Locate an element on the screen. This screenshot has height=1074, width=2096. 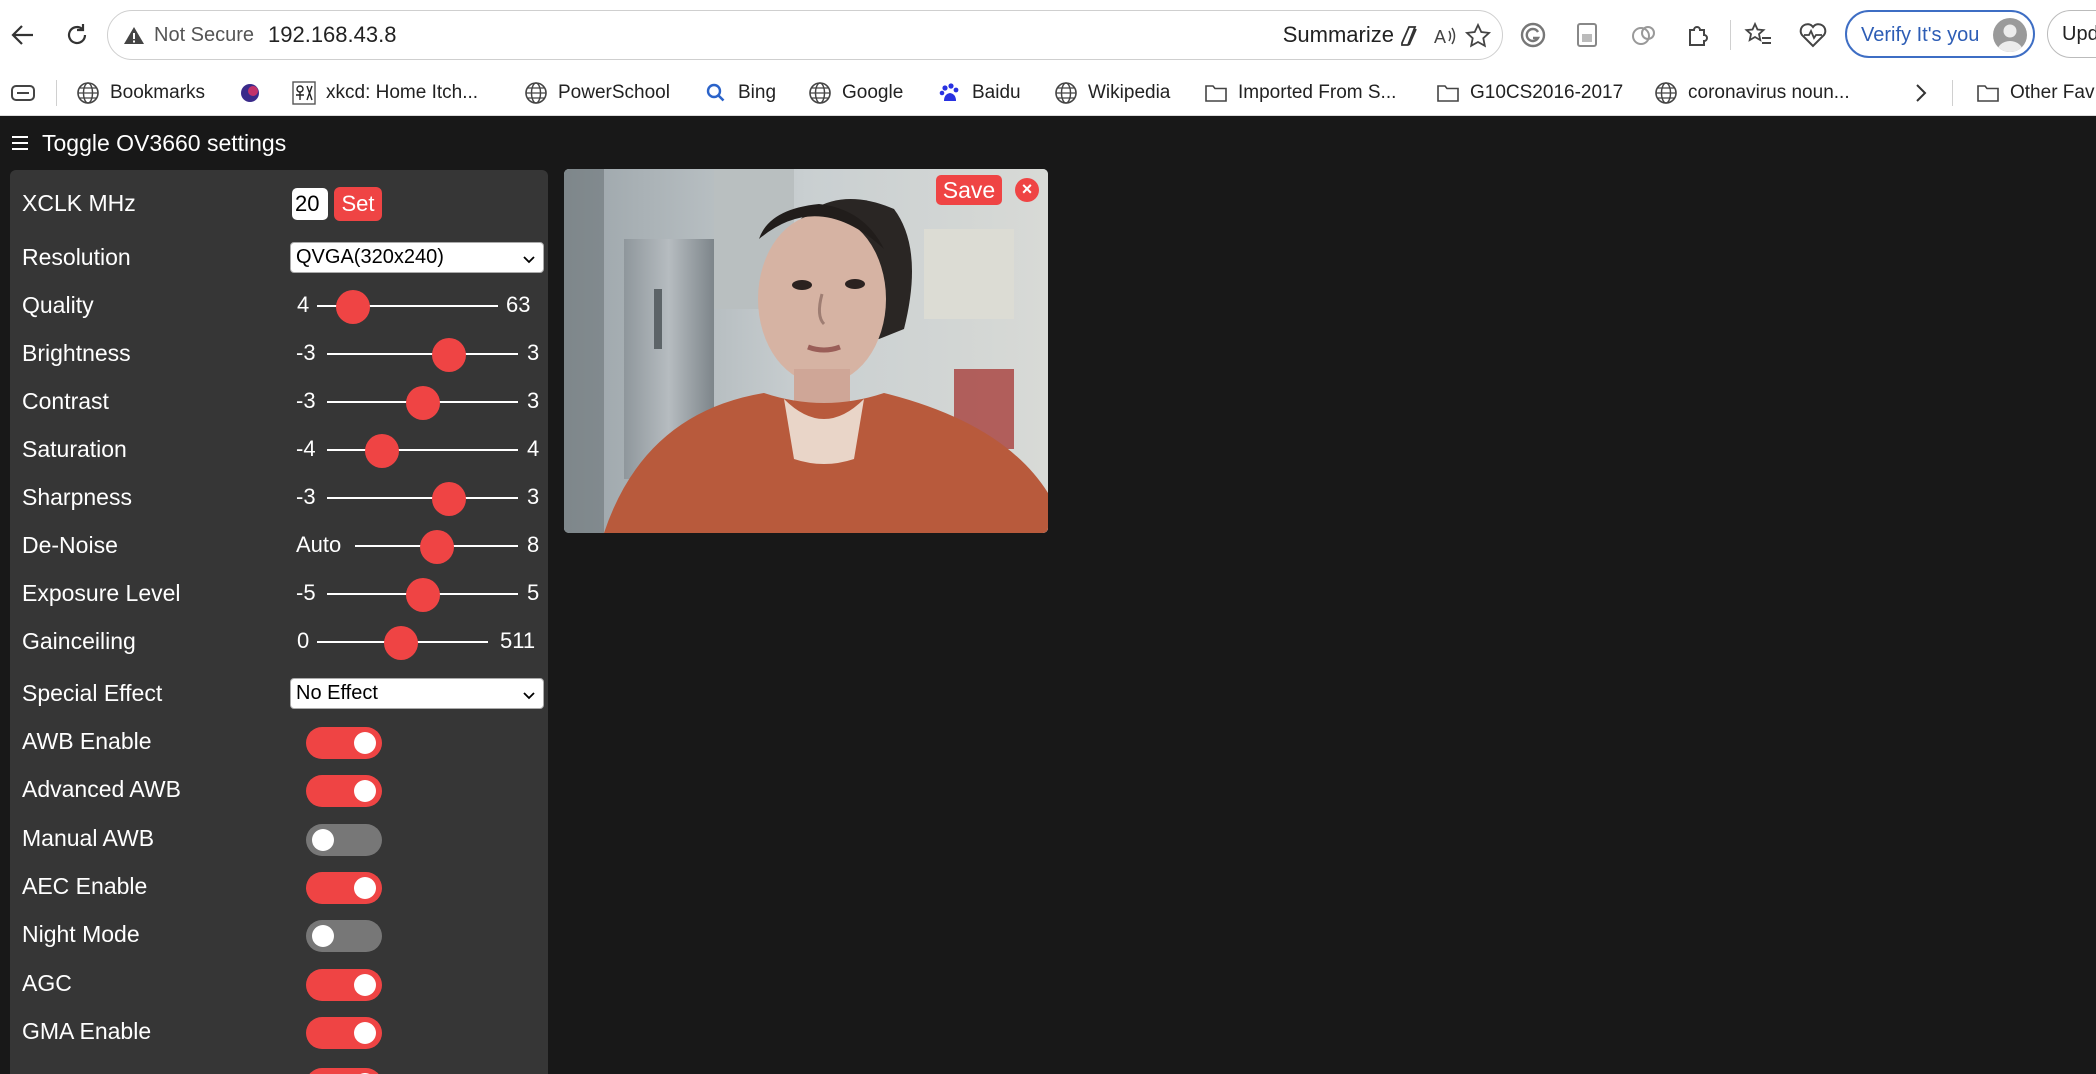
bookmark-item: Wikipedia is located at coordinates (1112, 93).